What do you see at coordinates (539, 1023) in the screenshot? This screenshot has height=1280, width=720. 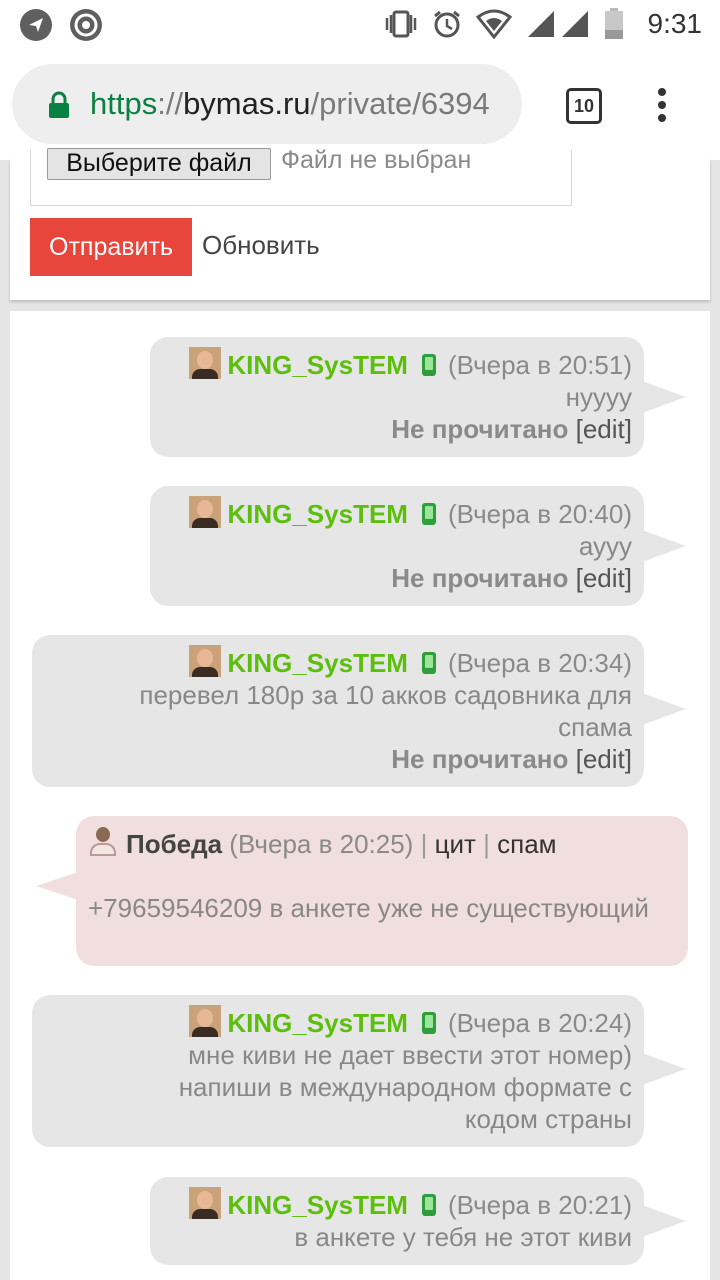 I see `message-time: (Вчера в 20:24)` at bounding box center [539, 1023].